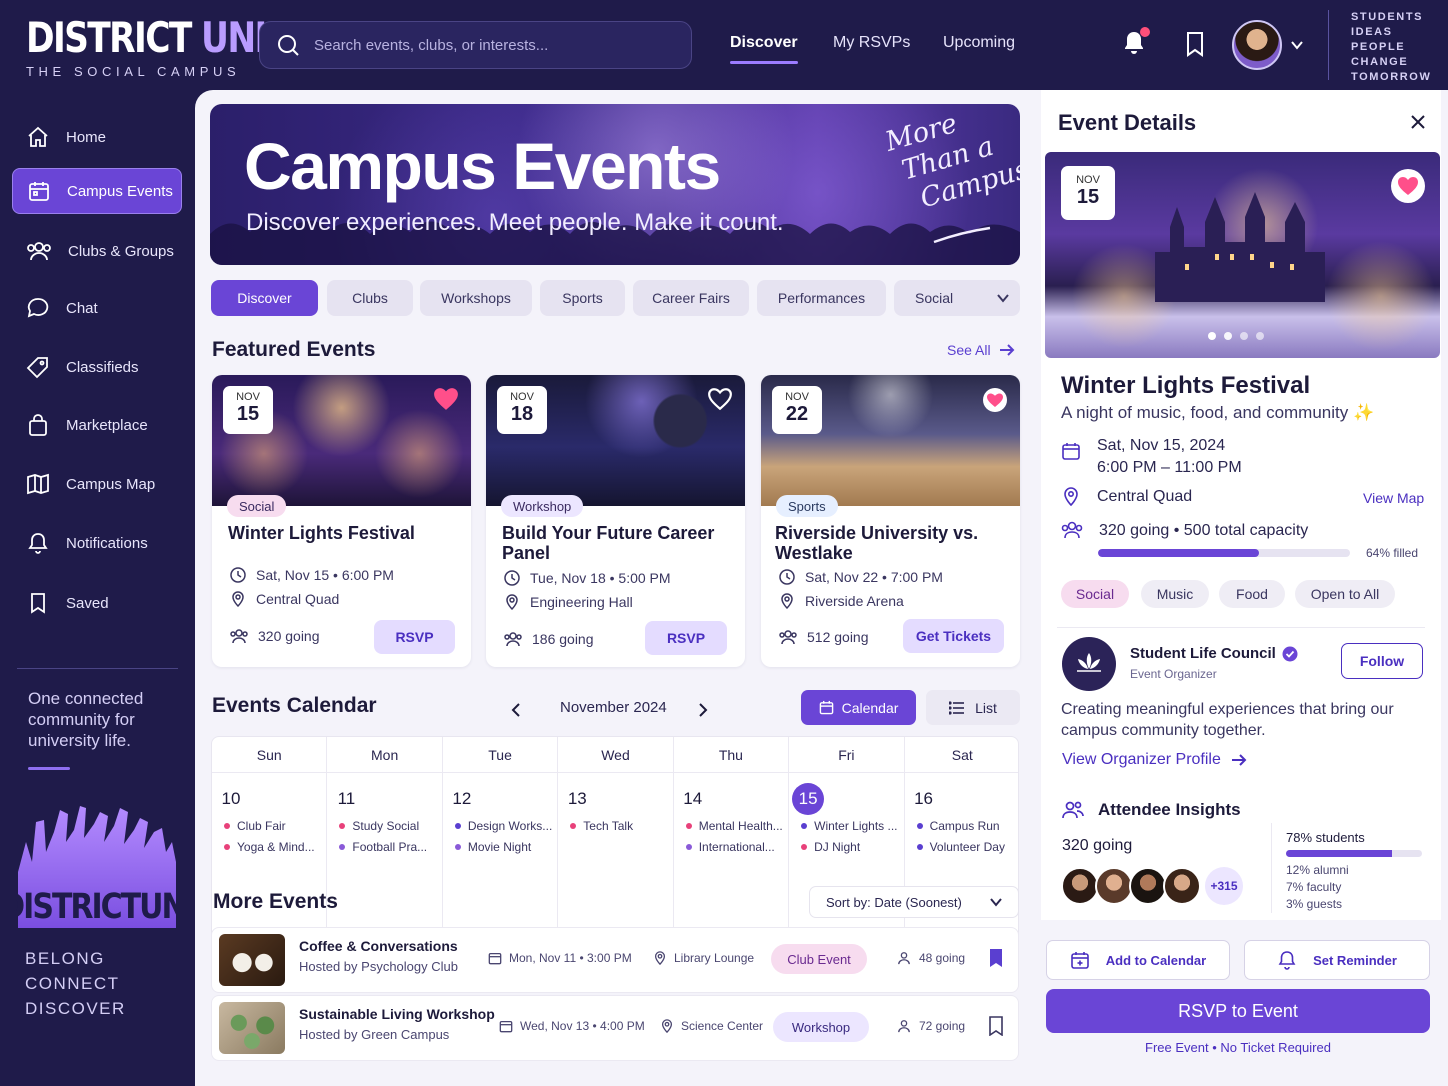 This screenshot has width=1448, height=1086. I want to click on prev-month-button, so click(516, 710).